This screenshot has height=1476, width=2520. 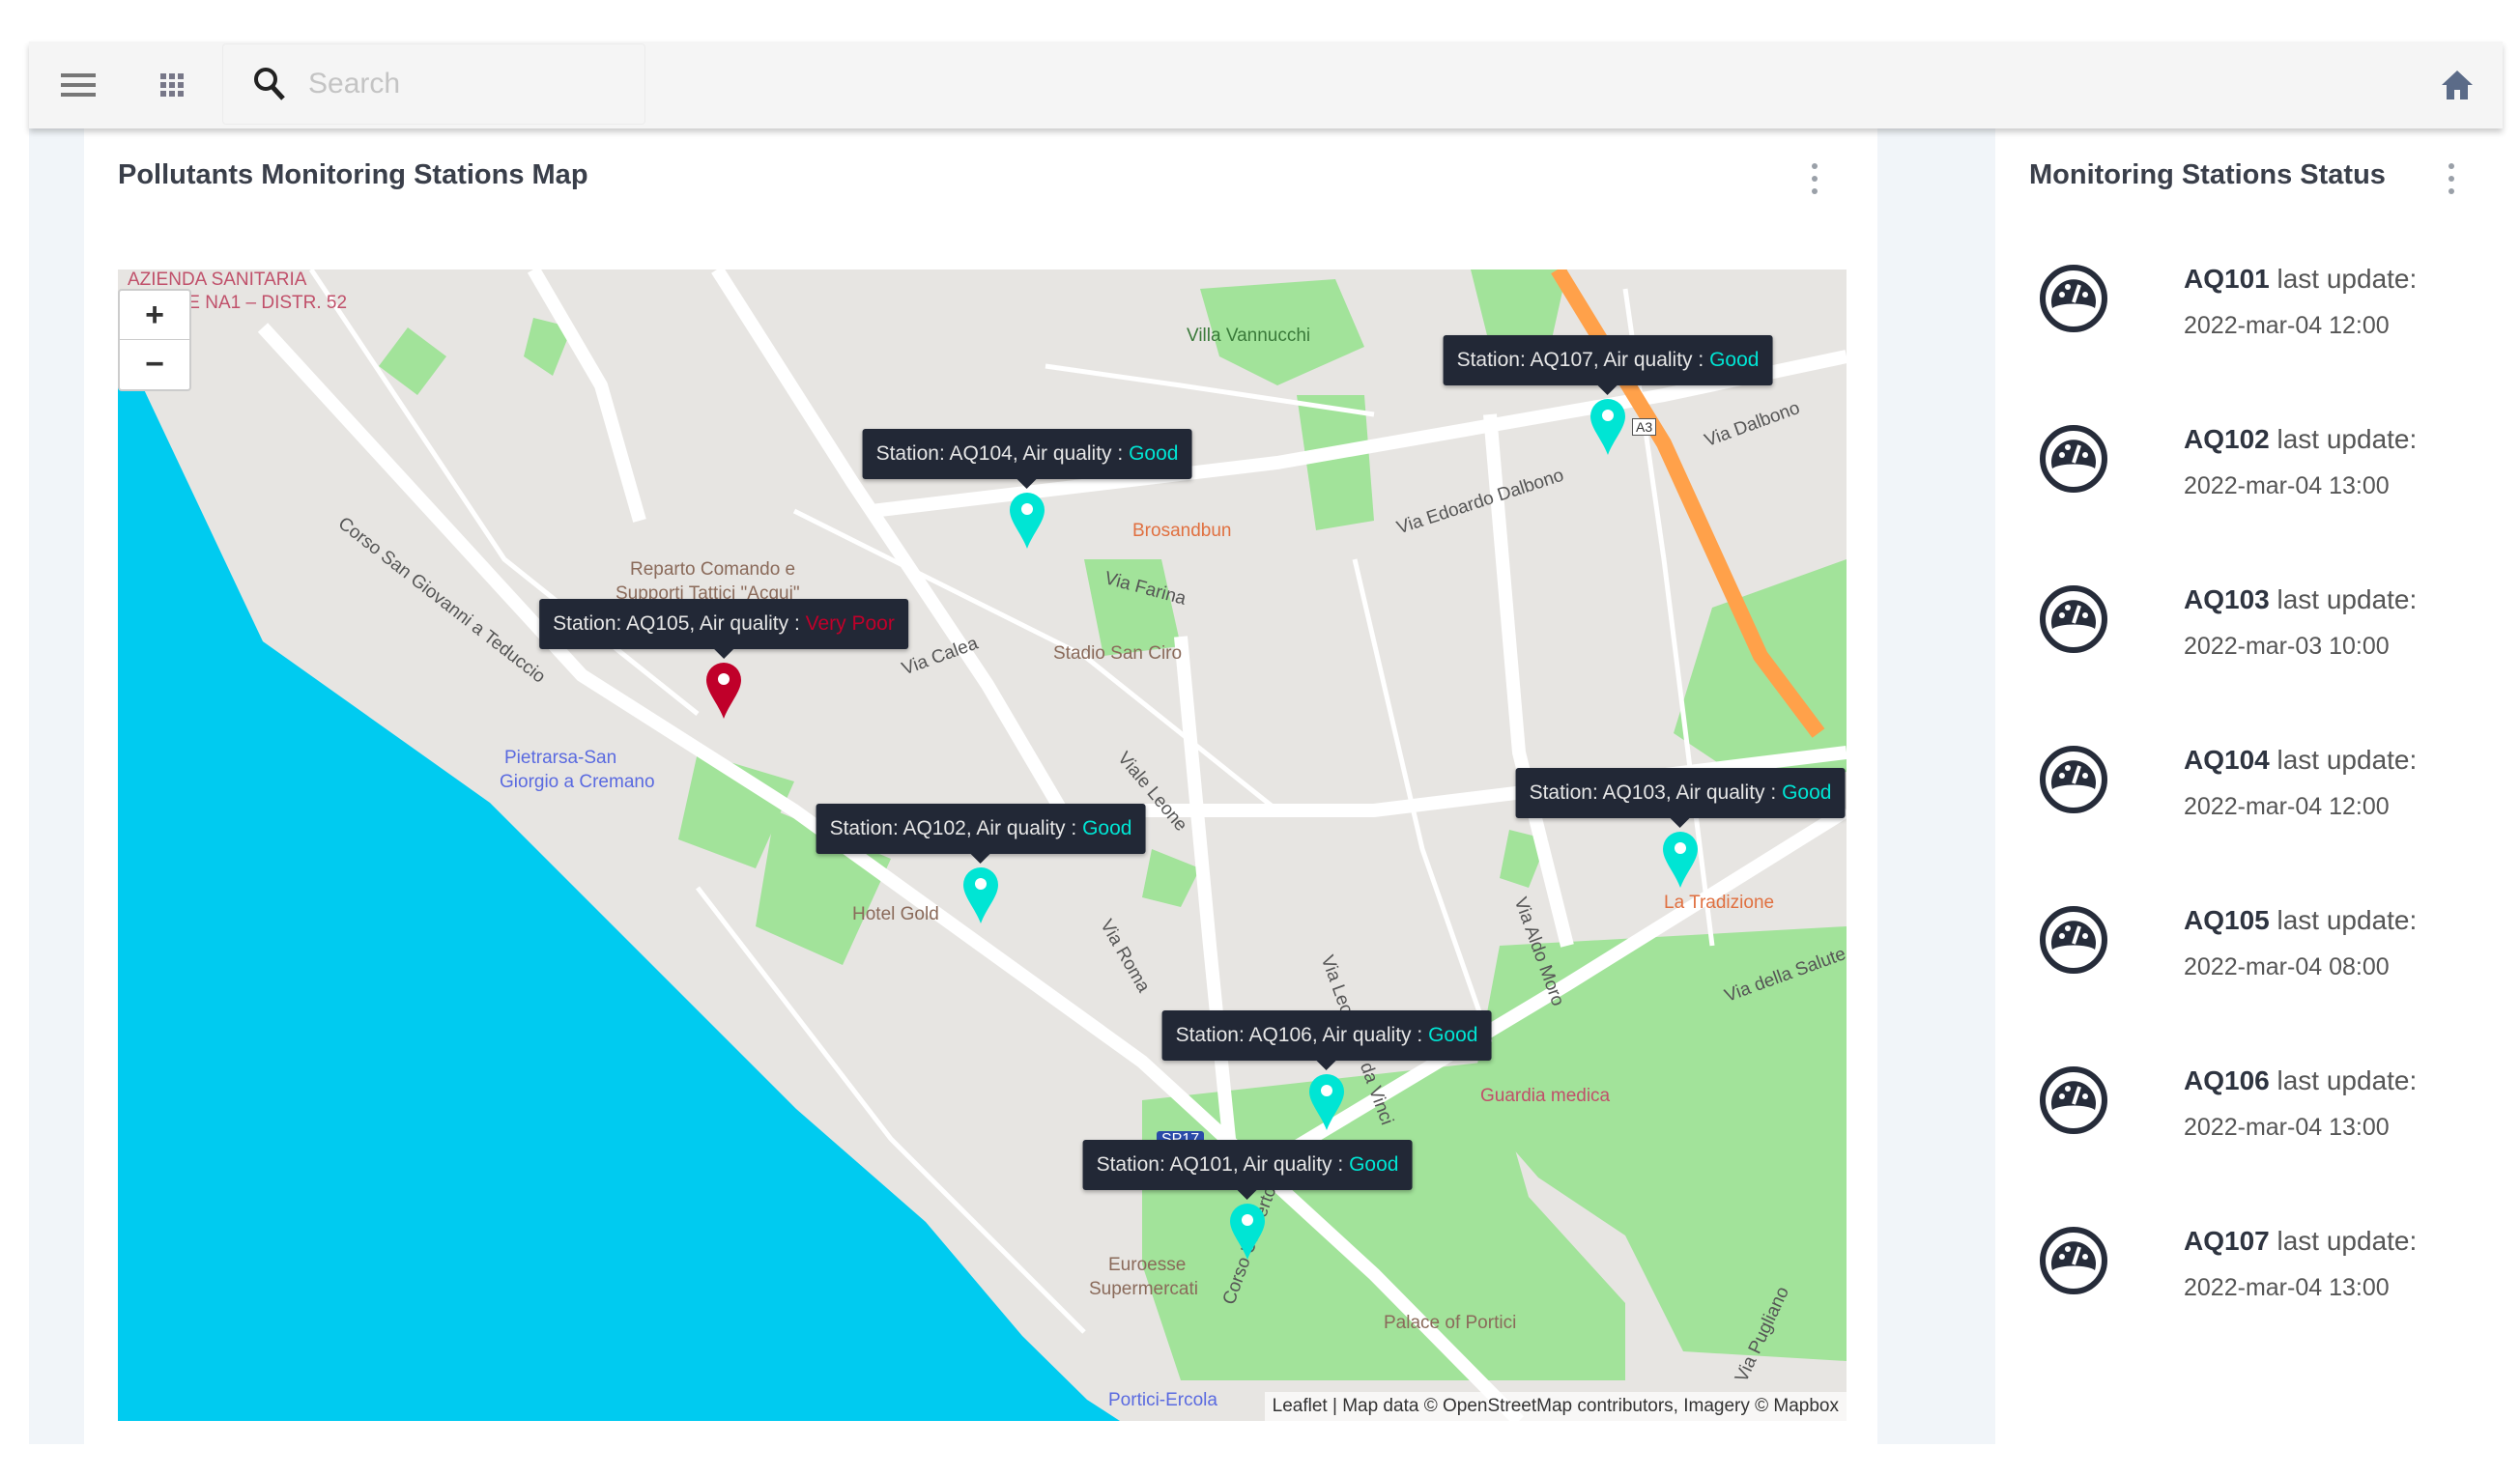 What do you see at coordinates (2227, 760) in the screenshot?
I see `station-id: AQ104` at bounding box center [2227, 760].